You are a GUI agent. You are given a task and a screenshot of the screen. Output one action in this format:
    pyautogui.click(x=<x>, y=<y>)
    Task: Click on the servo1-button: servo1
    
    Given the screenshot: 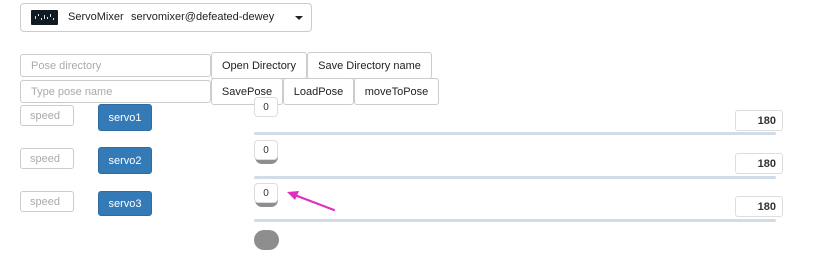 What is the action you would take?
    pyautogui.click(x=125, y=117)
    